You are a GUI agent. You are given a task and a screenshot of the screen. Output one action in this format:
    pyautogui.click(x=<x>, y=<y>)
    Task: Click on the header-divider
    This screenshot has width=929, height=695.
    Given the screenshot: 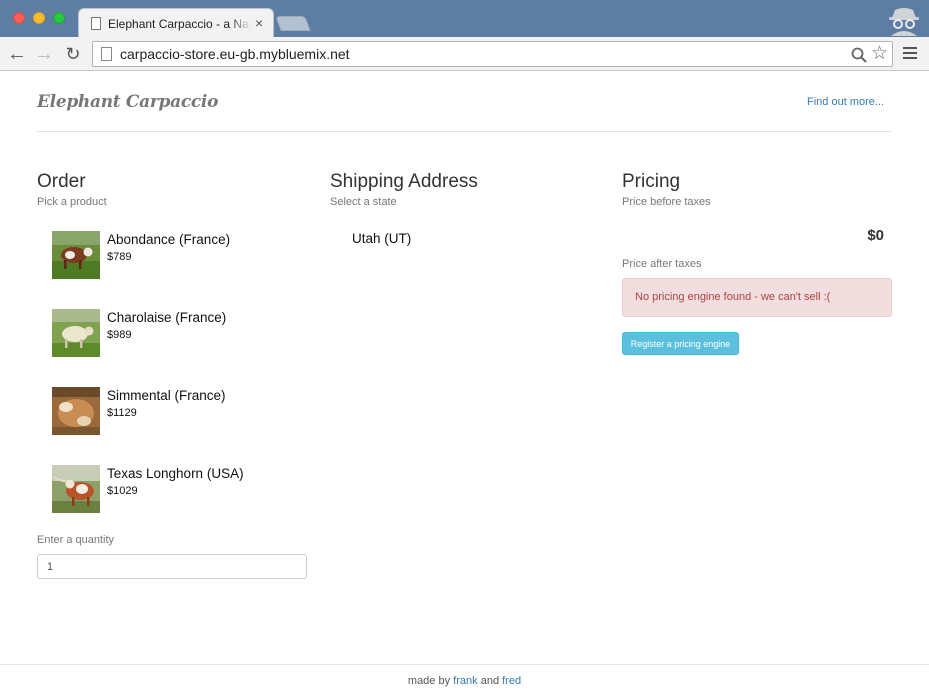 What is the action you would take?
    pyautogui.click(x=464, y=131)
    